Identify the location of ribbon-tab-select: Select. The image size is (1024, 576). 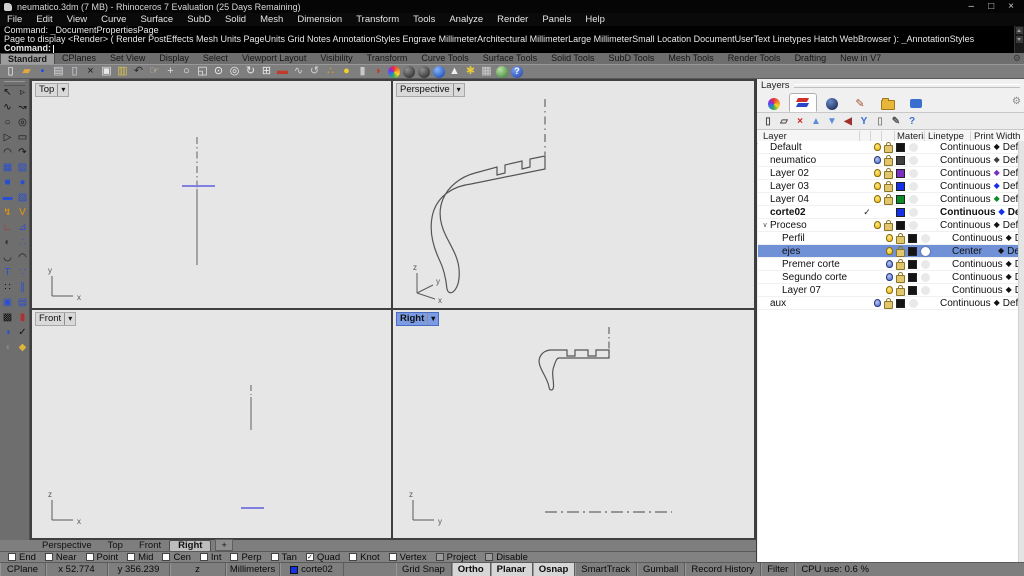
(215, 58).